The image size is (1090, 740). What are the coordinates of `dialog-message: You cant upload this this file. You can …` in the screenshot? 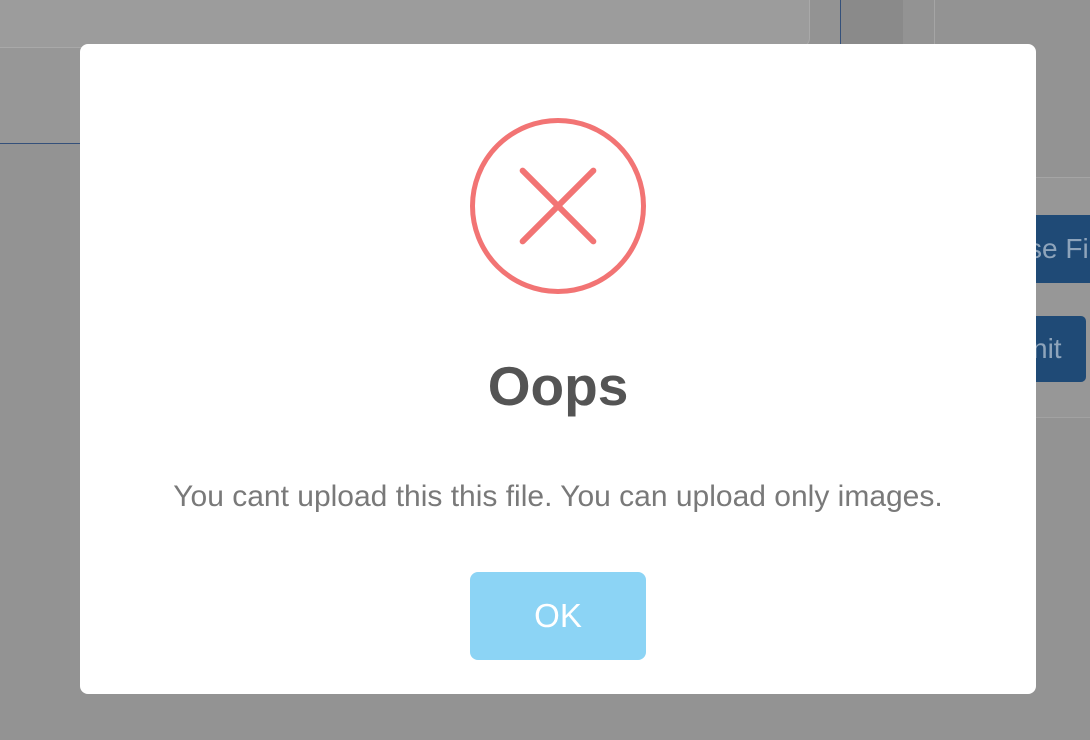 It's located at (558, 496).